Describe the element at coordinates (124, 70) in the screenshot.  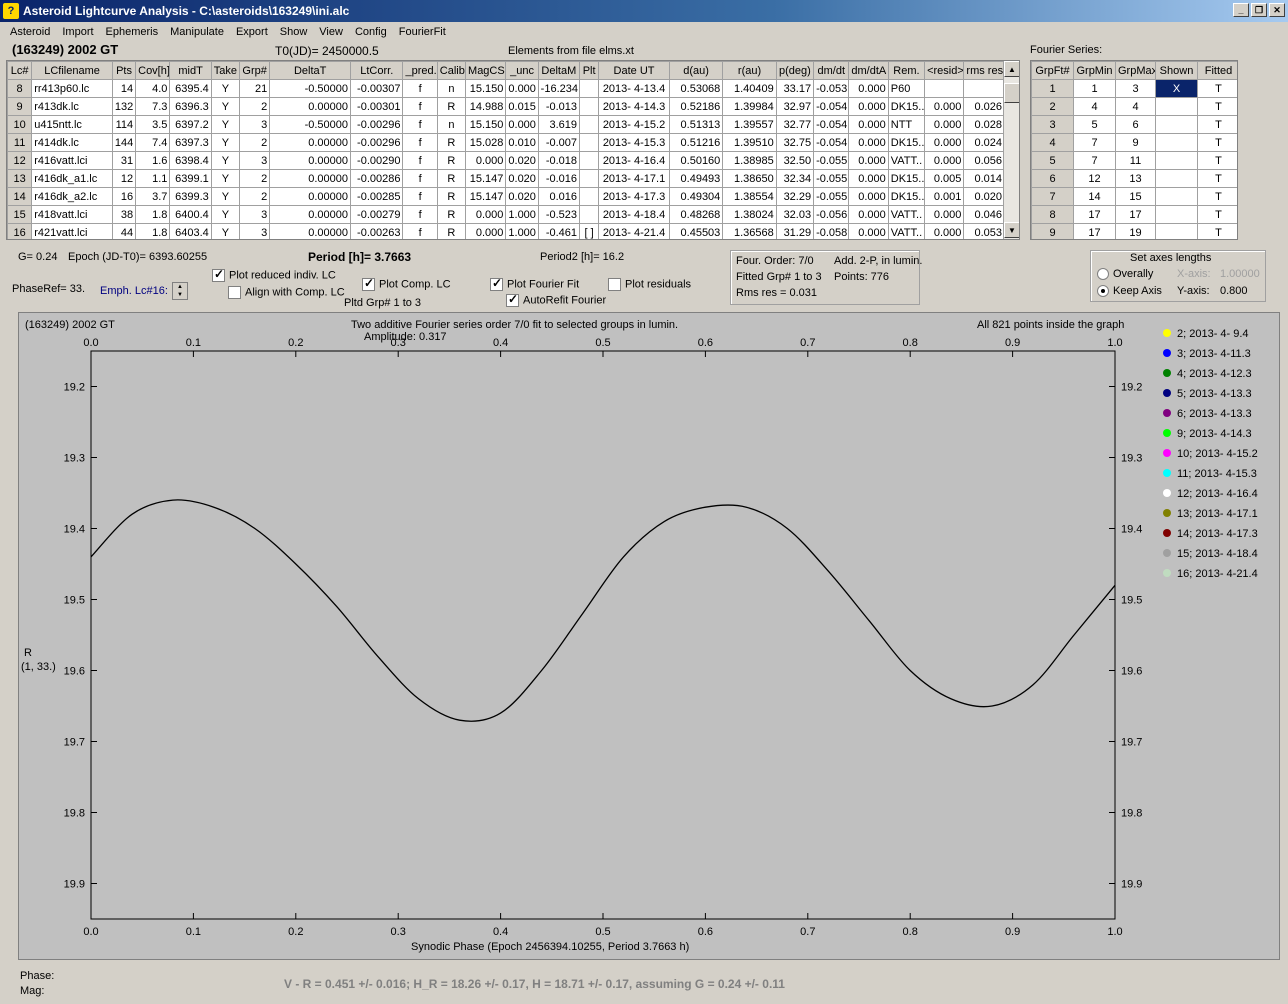
I see `lc-col-header: Pts` at that location.